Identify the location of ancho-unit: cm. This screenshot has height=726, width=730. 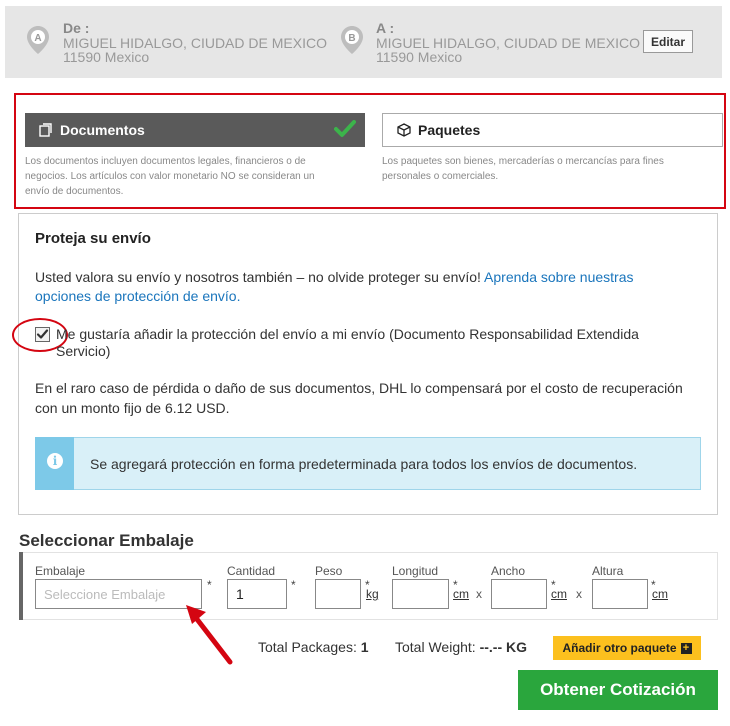
(559, 594).